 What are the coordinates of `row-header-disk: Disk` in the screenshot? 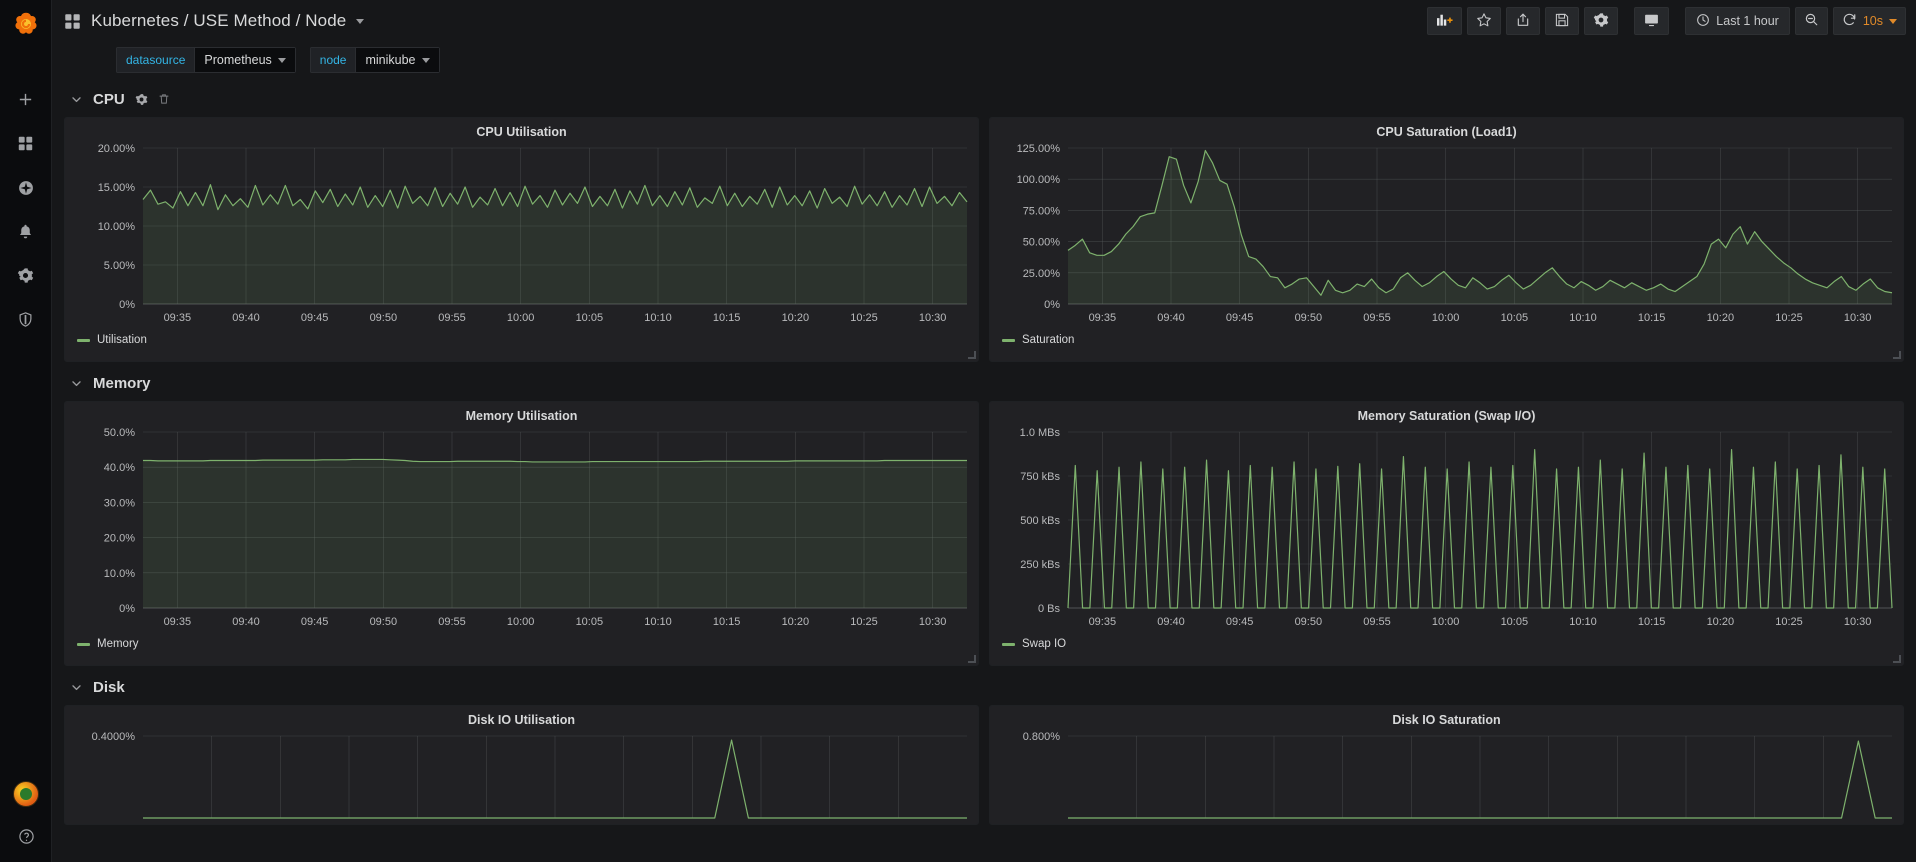 It's located at (985, 687).